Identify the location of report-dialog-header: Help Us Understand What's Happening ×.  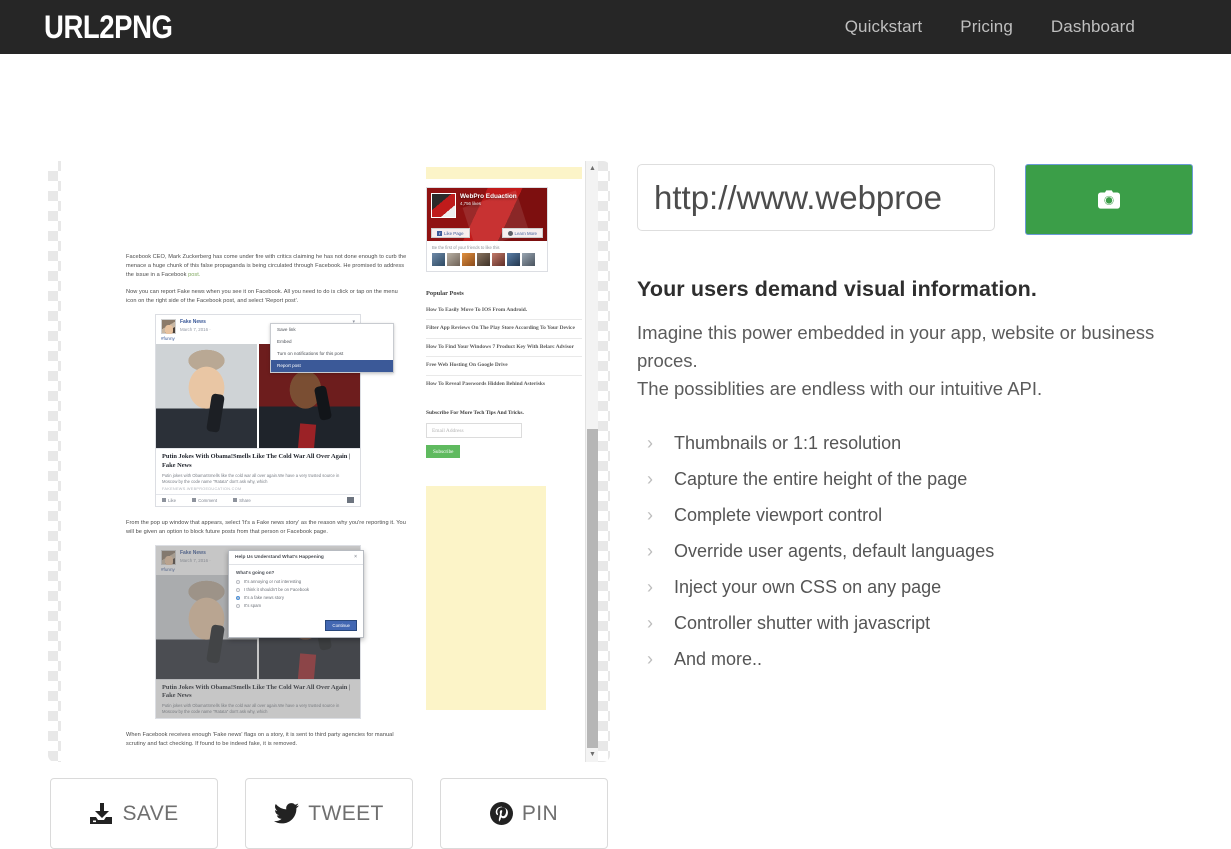
(296, 558).